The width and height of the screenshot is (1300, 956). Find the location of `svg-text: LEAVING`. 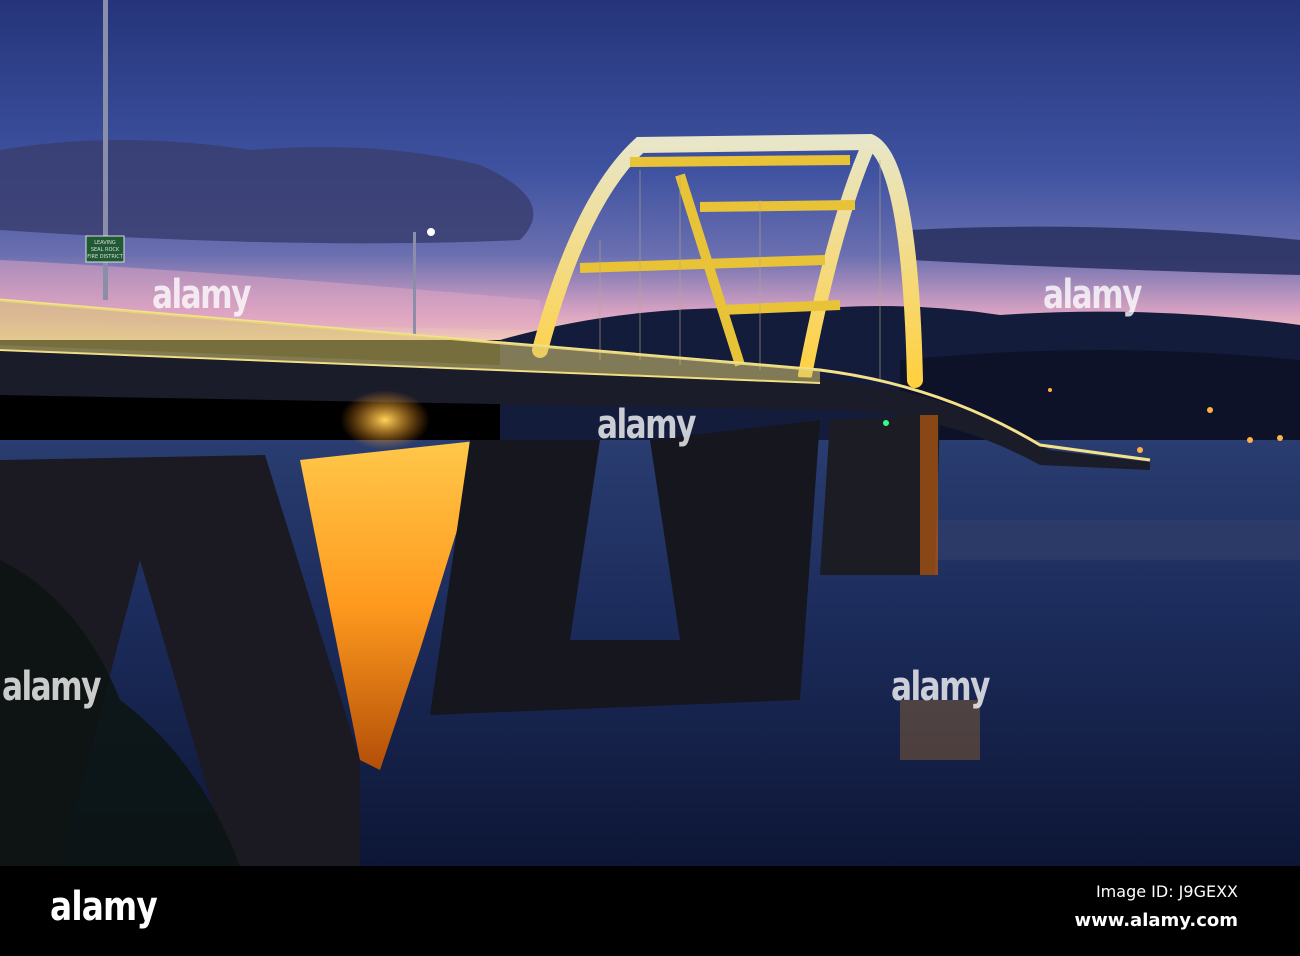

svg-text: LEAVING is located at coordinates (105, 243).